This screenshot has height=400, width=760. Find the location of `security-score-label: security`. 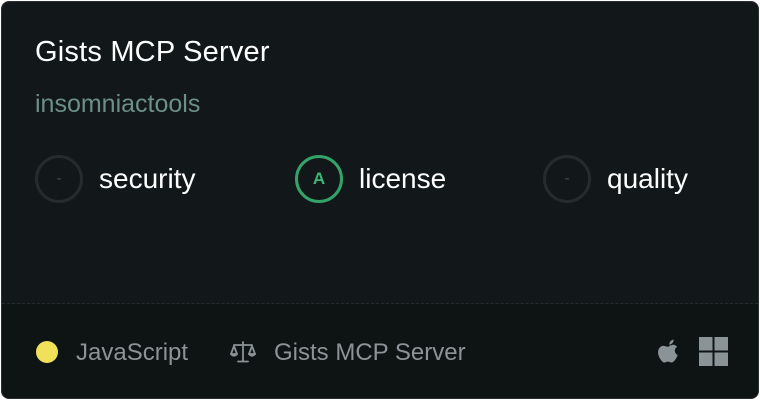

security-score-label: security is located at coordinates (147, 178).